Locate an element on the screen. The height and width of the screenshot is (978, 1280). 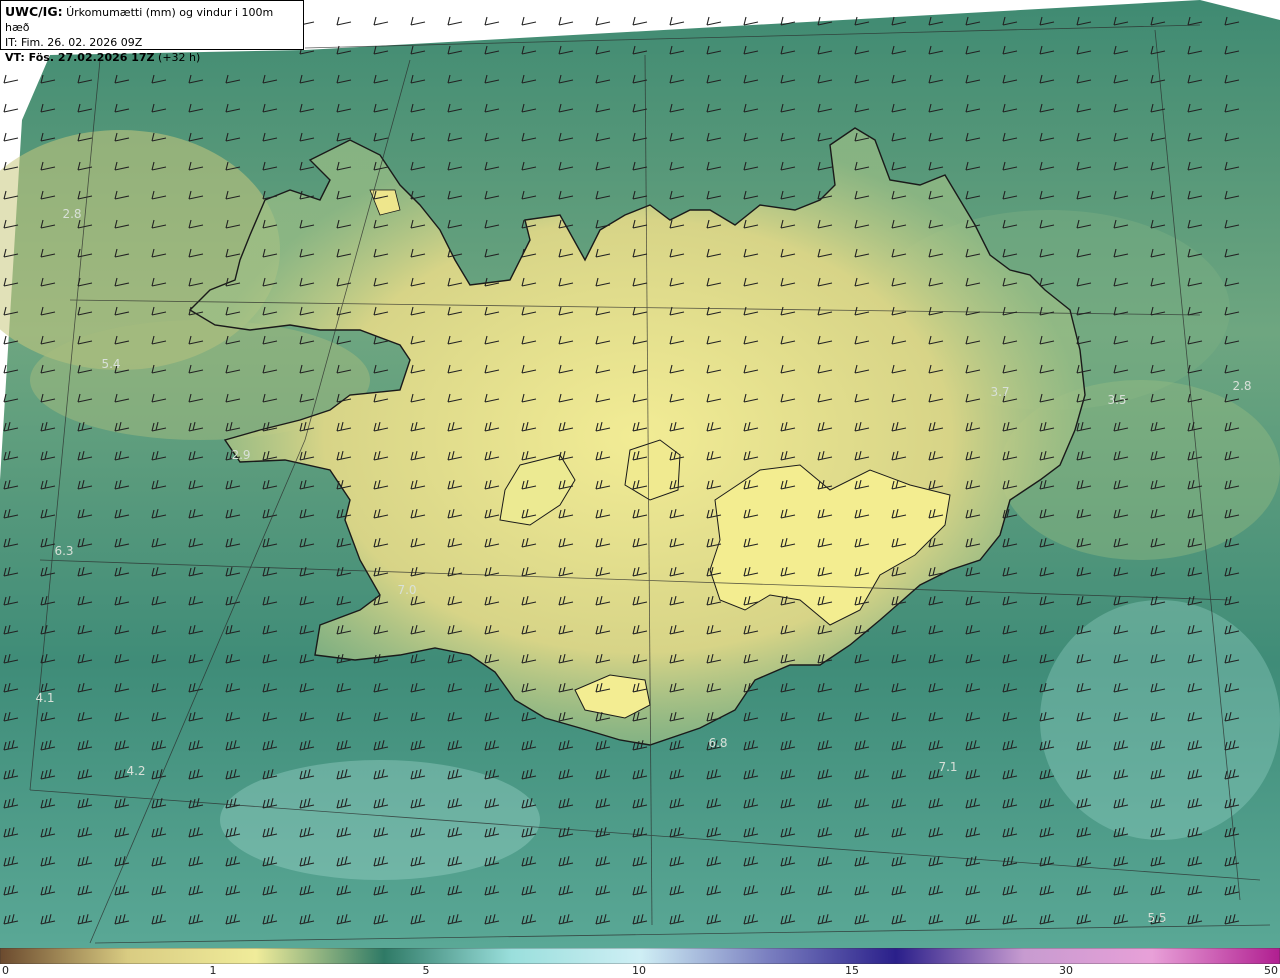
colorbar-tick: 15 is located at coordinates (852, 970).